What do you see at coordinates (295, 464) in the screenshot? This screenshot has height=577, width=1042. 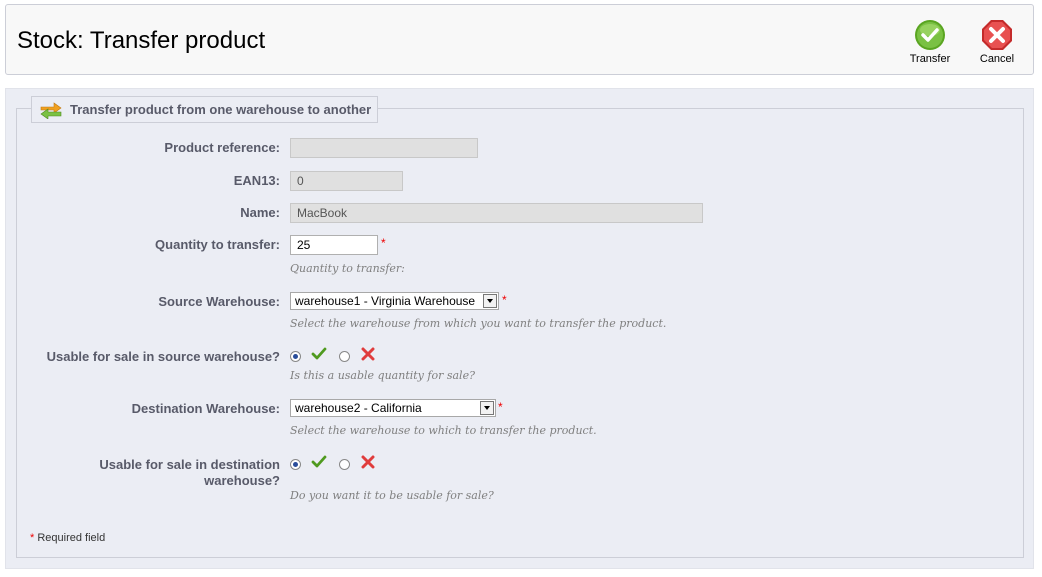 I see `usable-destination-yes-radio` at bounding box center [295, 464].